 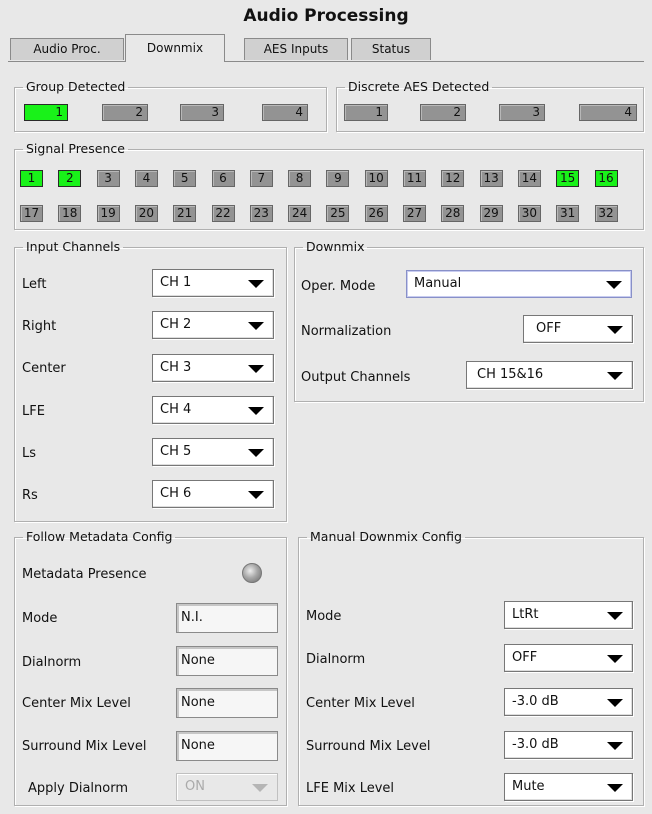 What do you see at coordinates (31, 178) in the screenshot?
I see `signal-indicator-1: 1` at bounding box center [31, 178].